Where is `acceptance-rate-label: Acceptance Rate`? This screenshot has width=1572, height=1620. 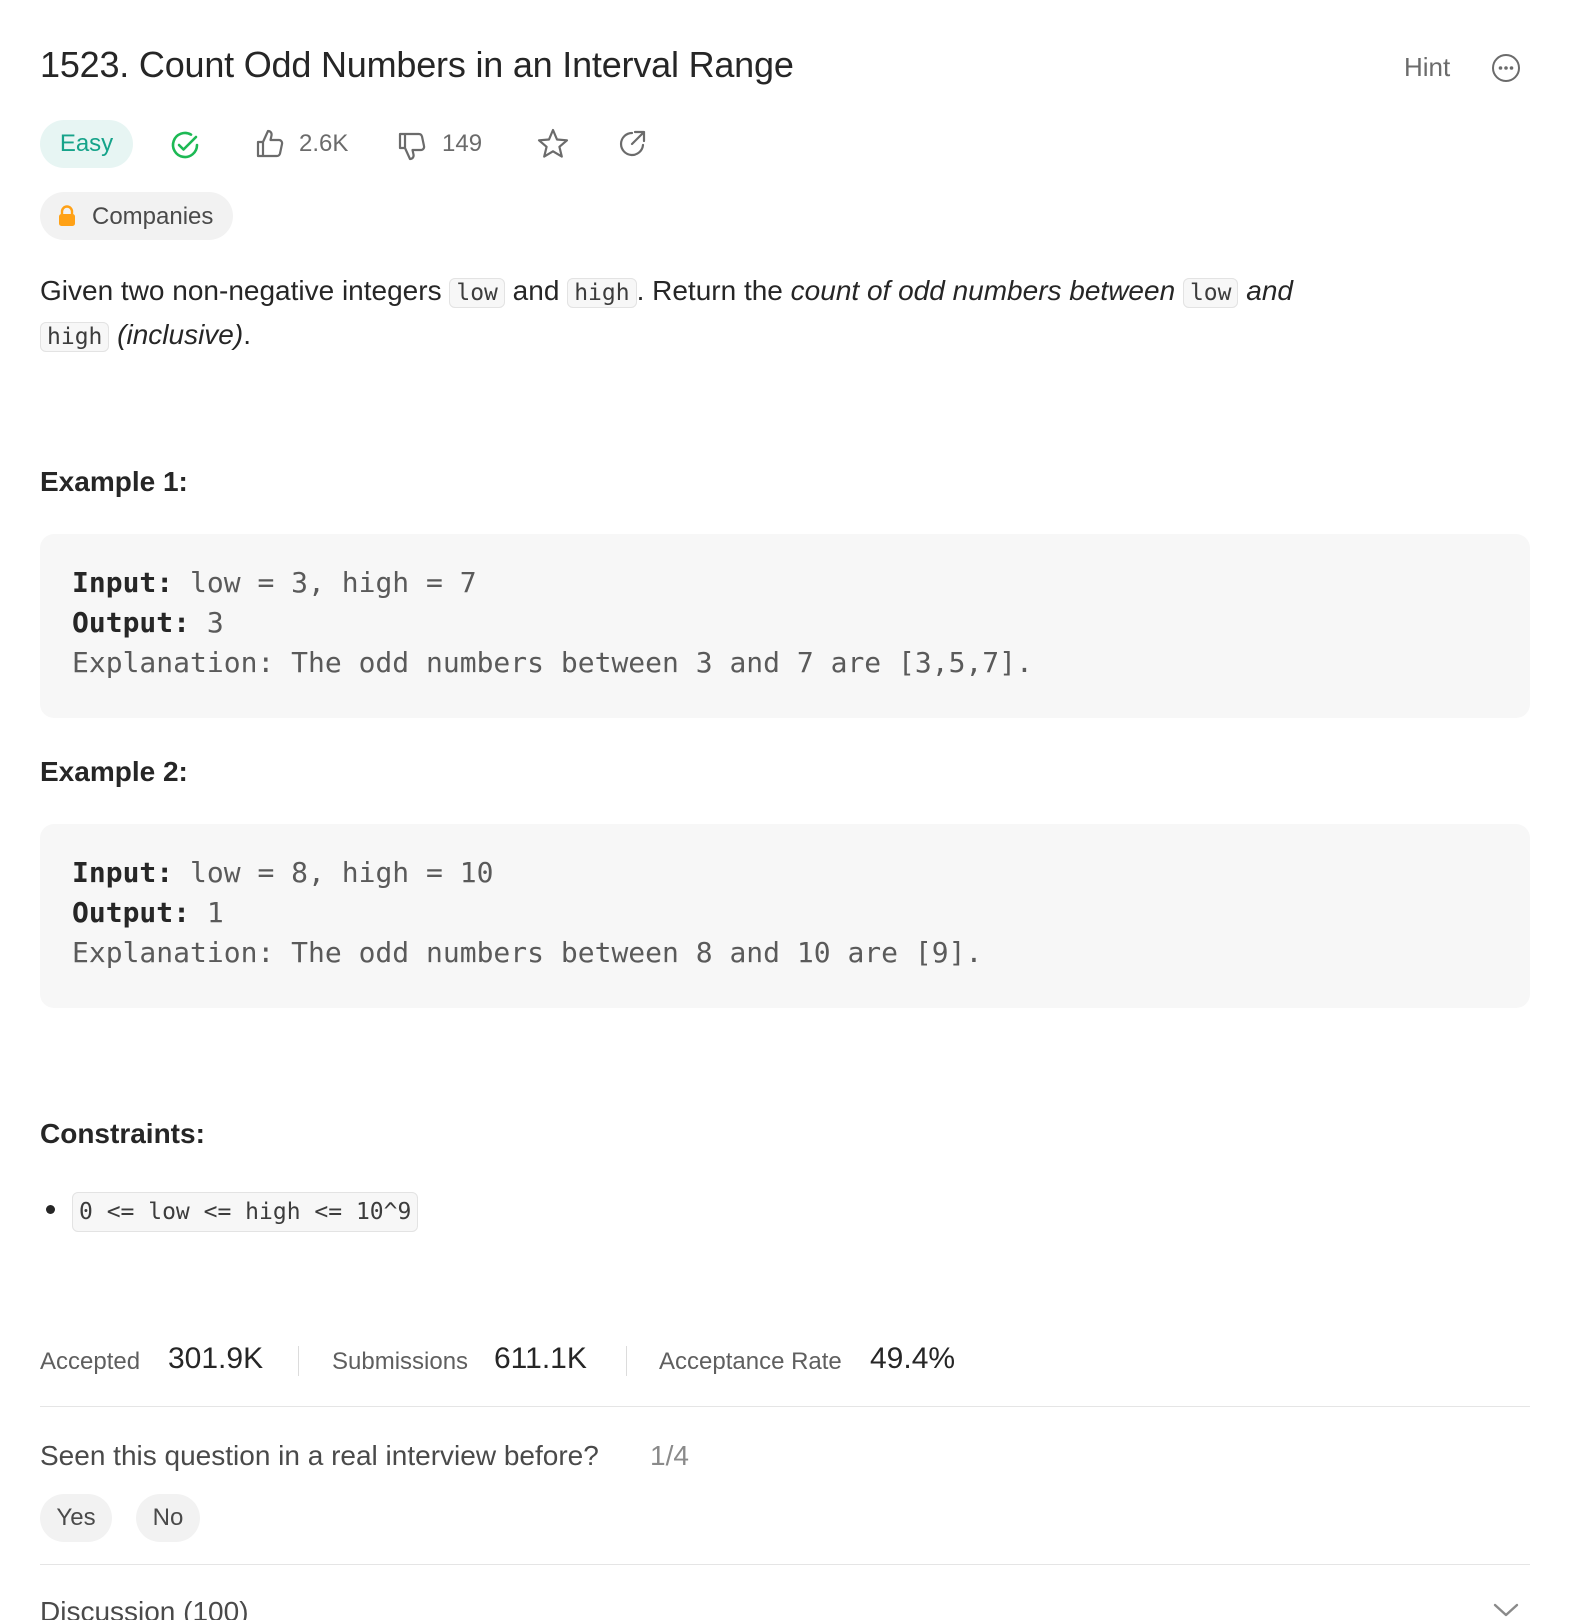
acceptance-rate-label: Acceptance Rate is located at coordinates (750, 1361).